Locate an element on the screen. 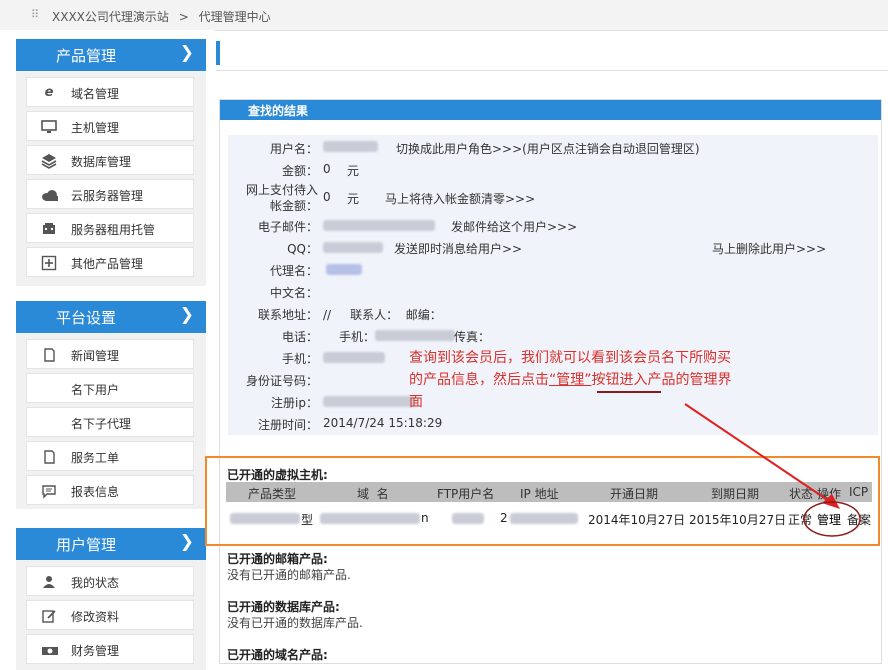  annotation-arrow is located at coordinates (772, 470).